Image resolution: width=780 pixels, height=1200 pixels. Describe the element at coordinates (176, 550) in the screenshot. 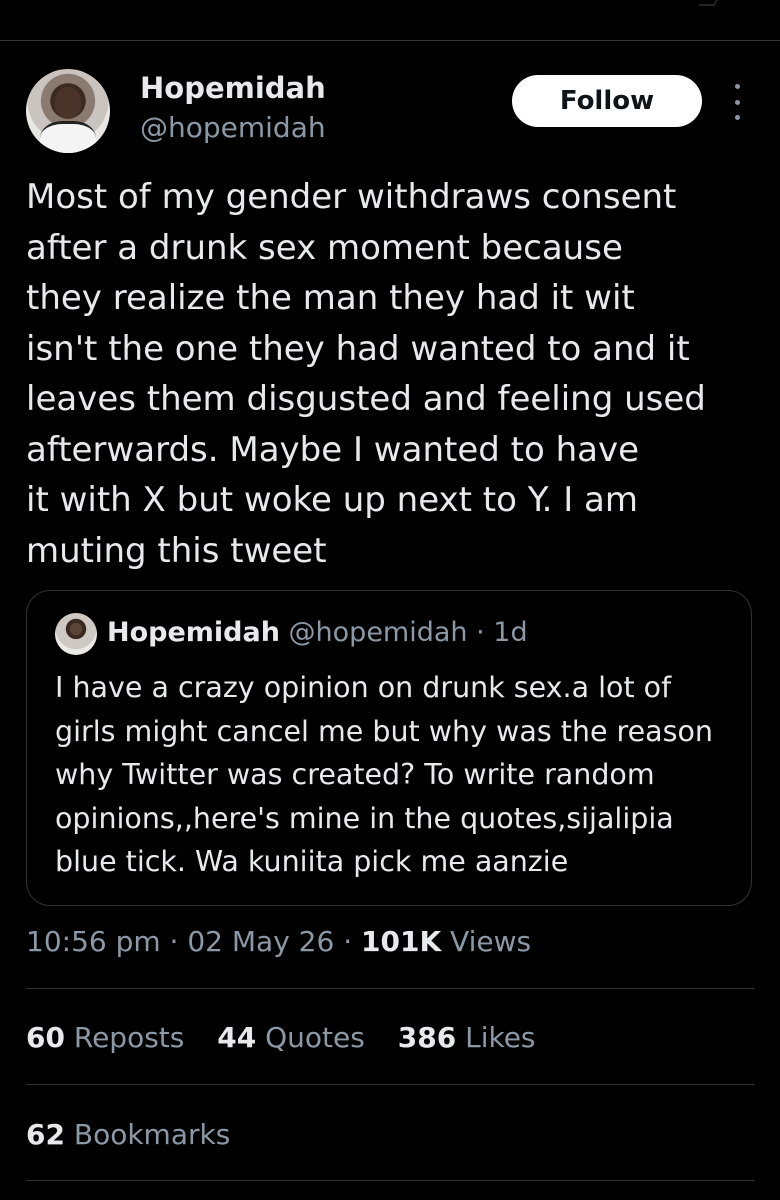

I see `tweet-text-line: muting this tweet` at that location.